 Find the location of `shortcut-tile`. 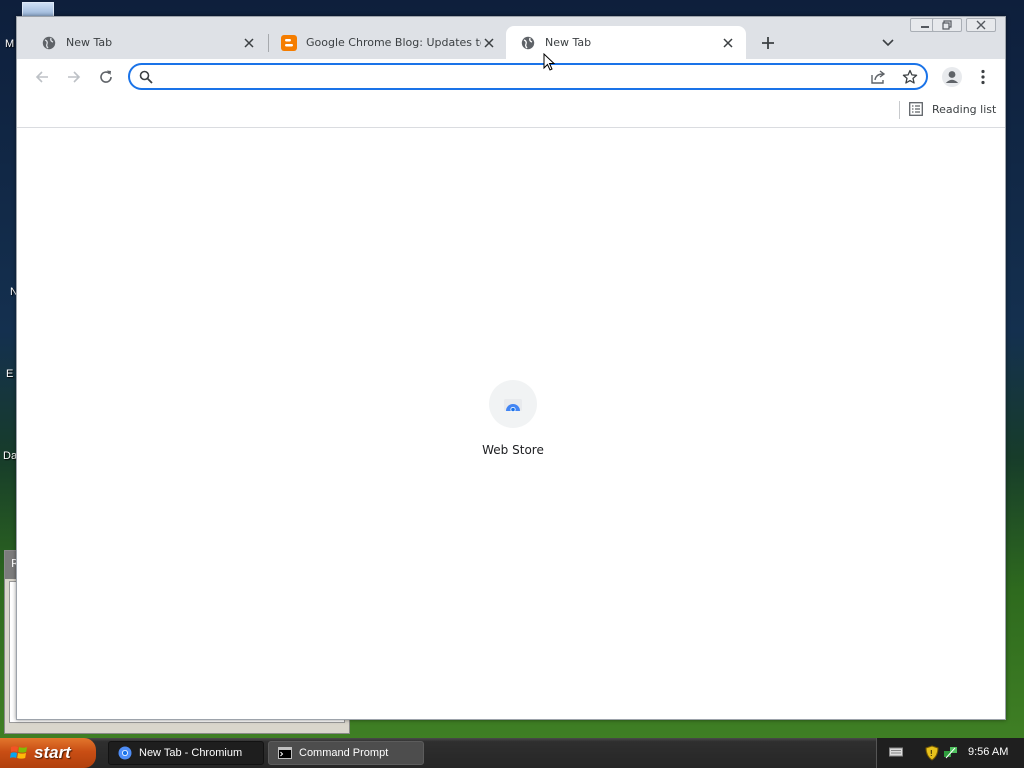

shortcut-tile is located at coordinates (513, 404).